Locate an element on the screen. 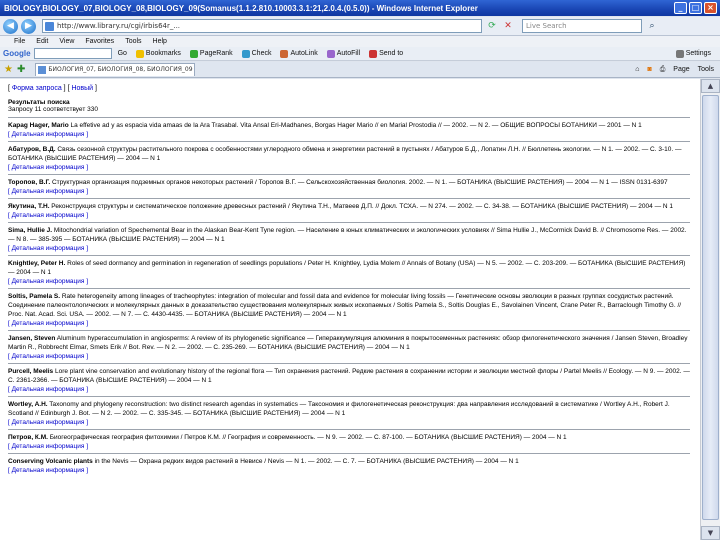 The height and width of the screenshot is (540, 720). settings-button: Settings is located at coordinates (693, 53).